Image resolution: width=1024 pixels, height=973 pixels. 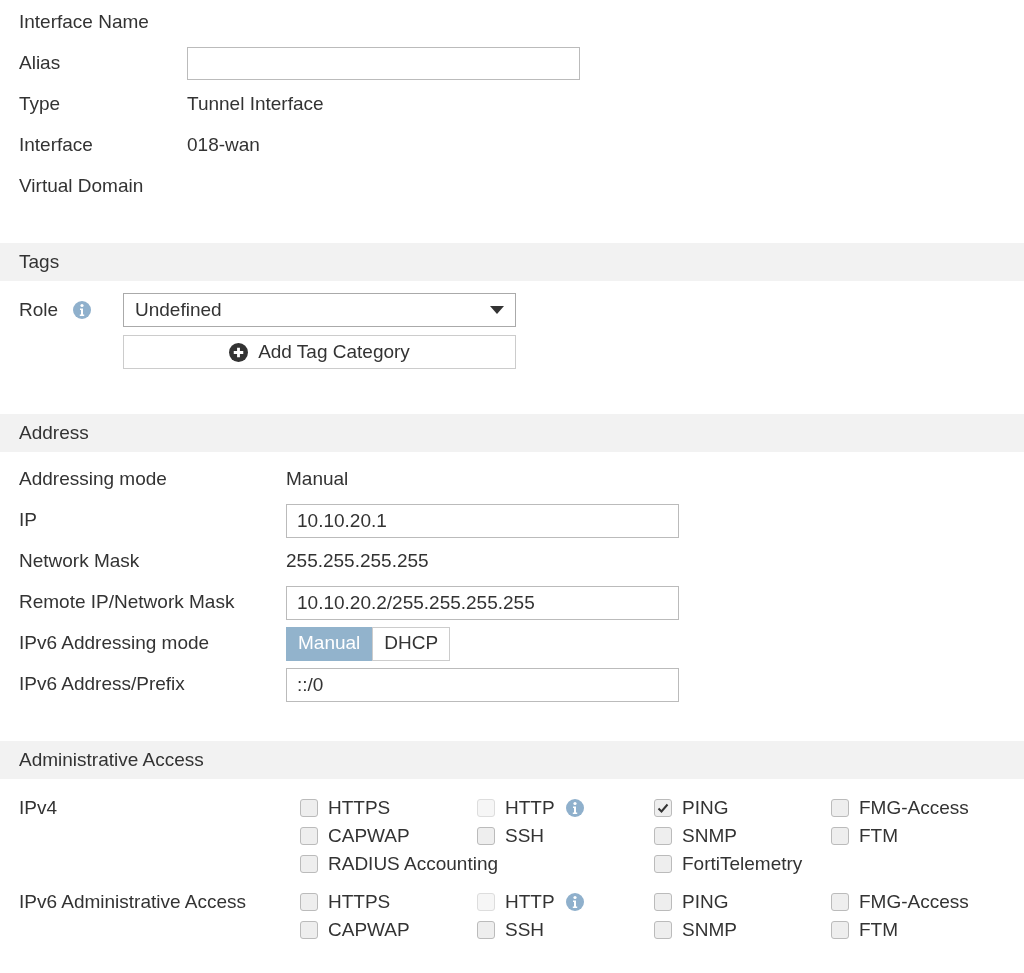 What do you see at coordinates (84, 22) in the screenshot?
I see `field-label: Interface Name` at bounding box center [84, 22].